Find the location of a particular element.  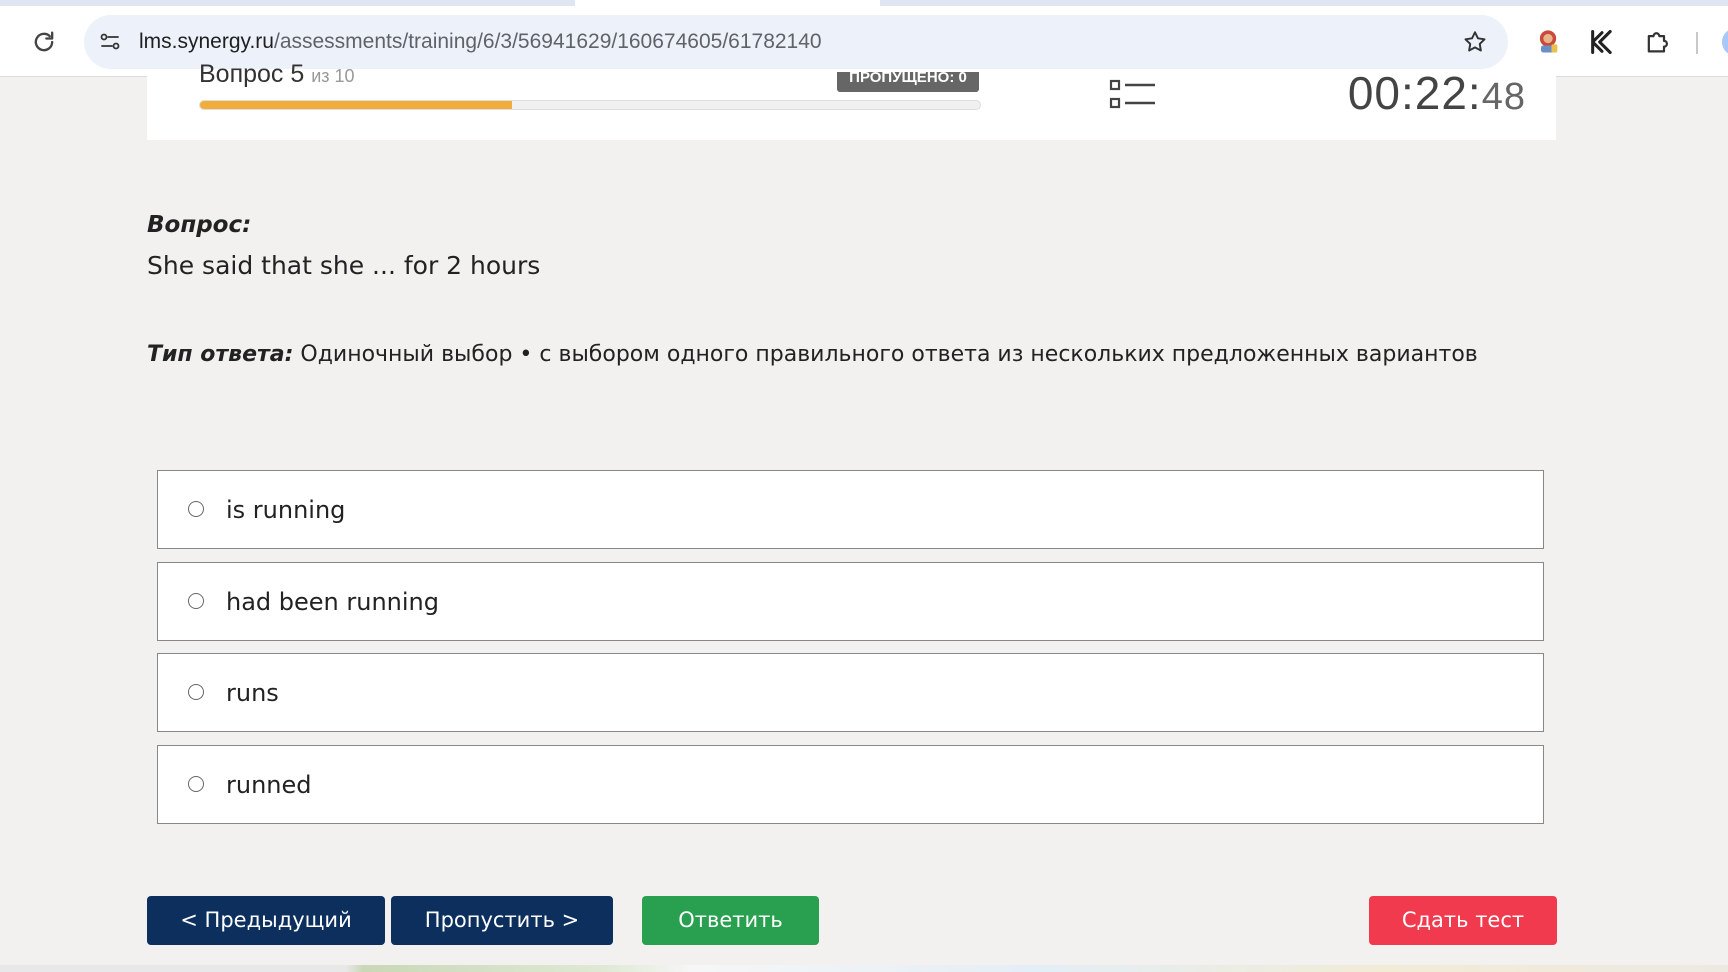

extension-avatar-icon is located at coordinates (1548, 42).